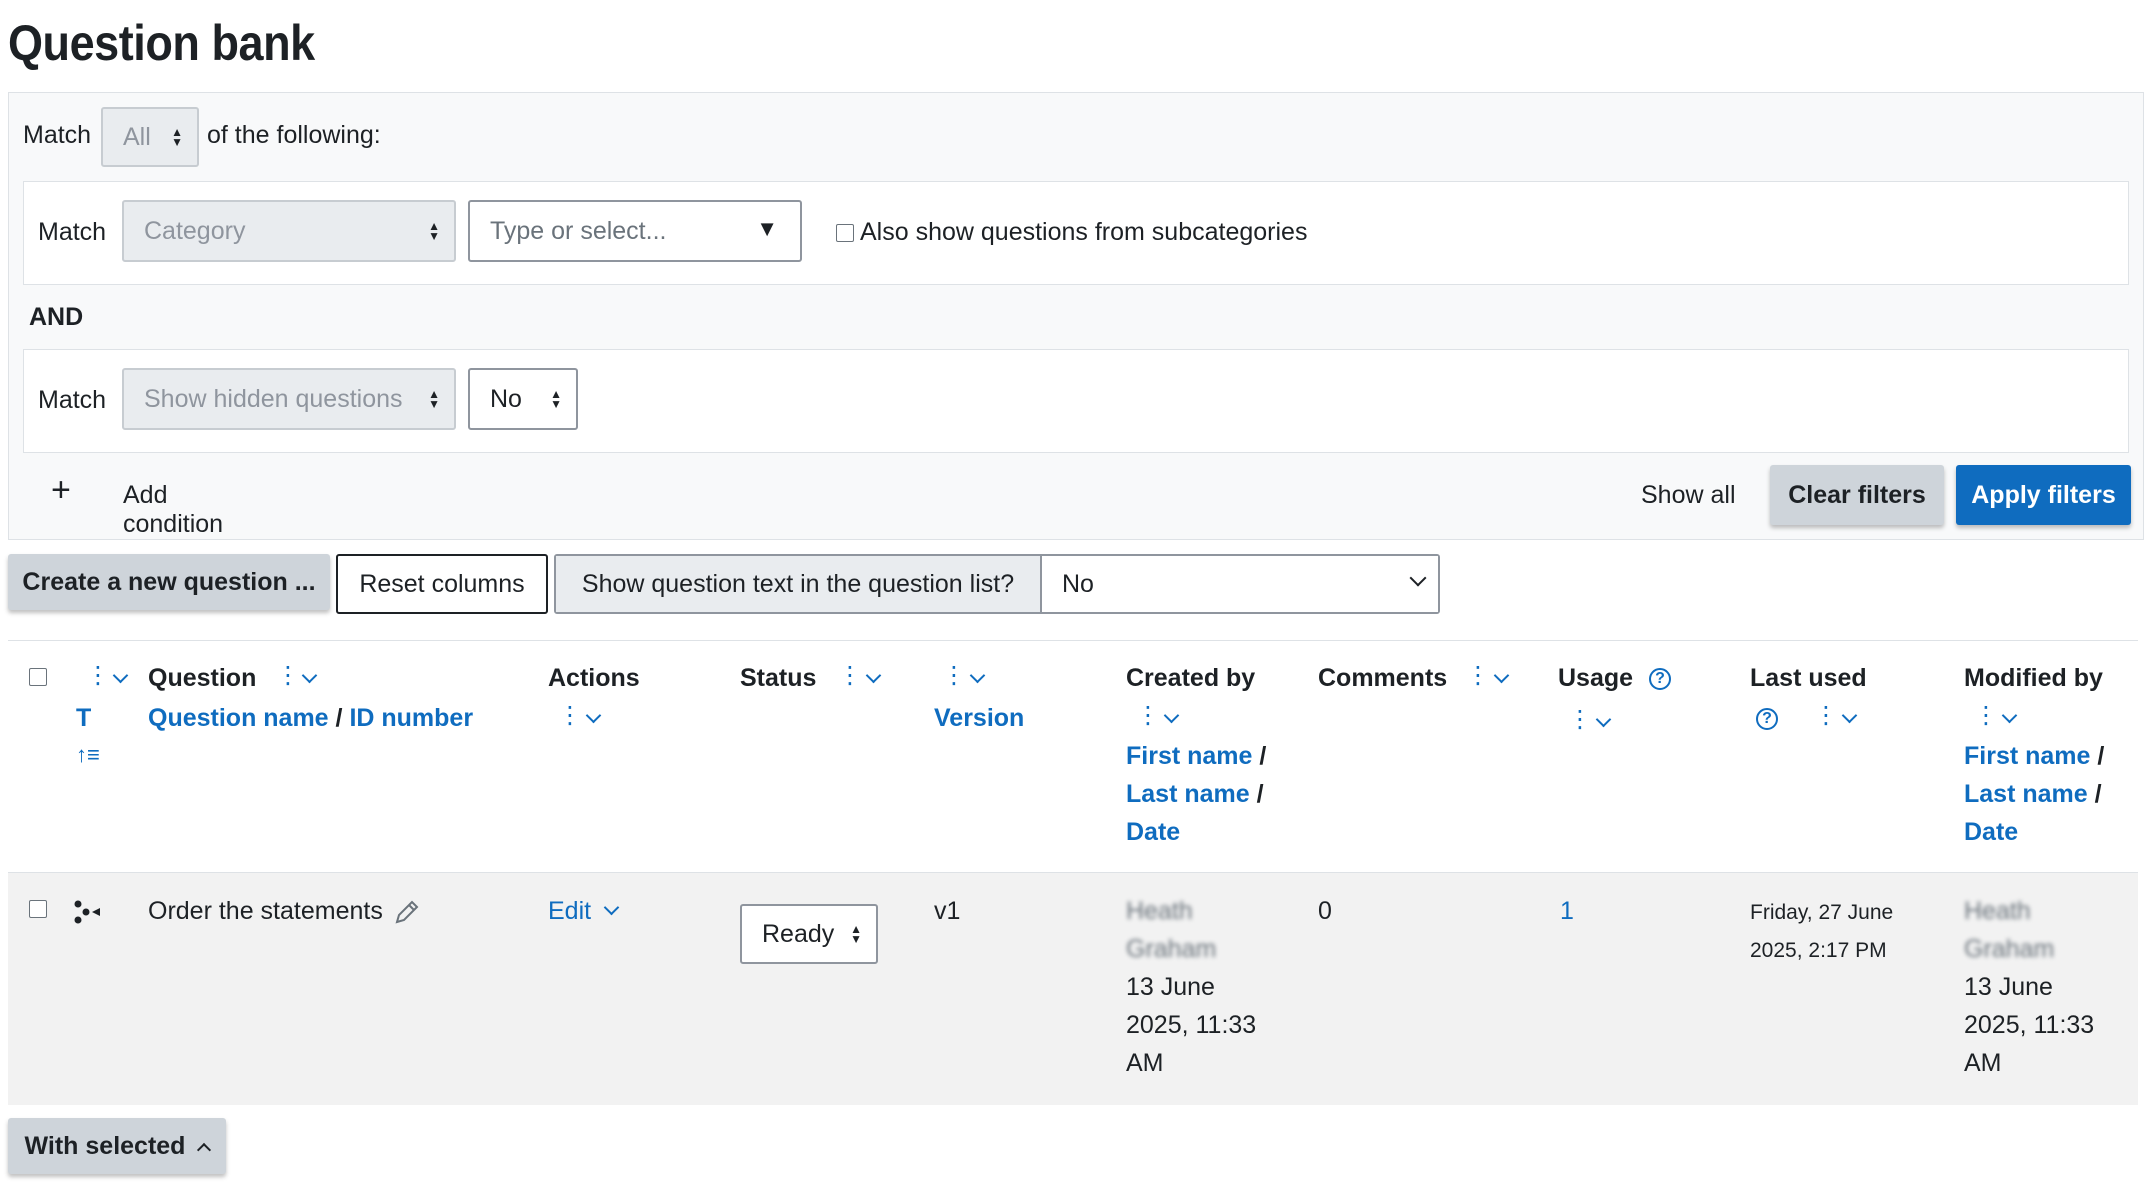 The height and width of the screenshot is (1194, 2152). What do you see at coordinates (1997, 911) in the screenshot?
I see `modified-by-first-name: Heath` at bounding box center [1997, 911].